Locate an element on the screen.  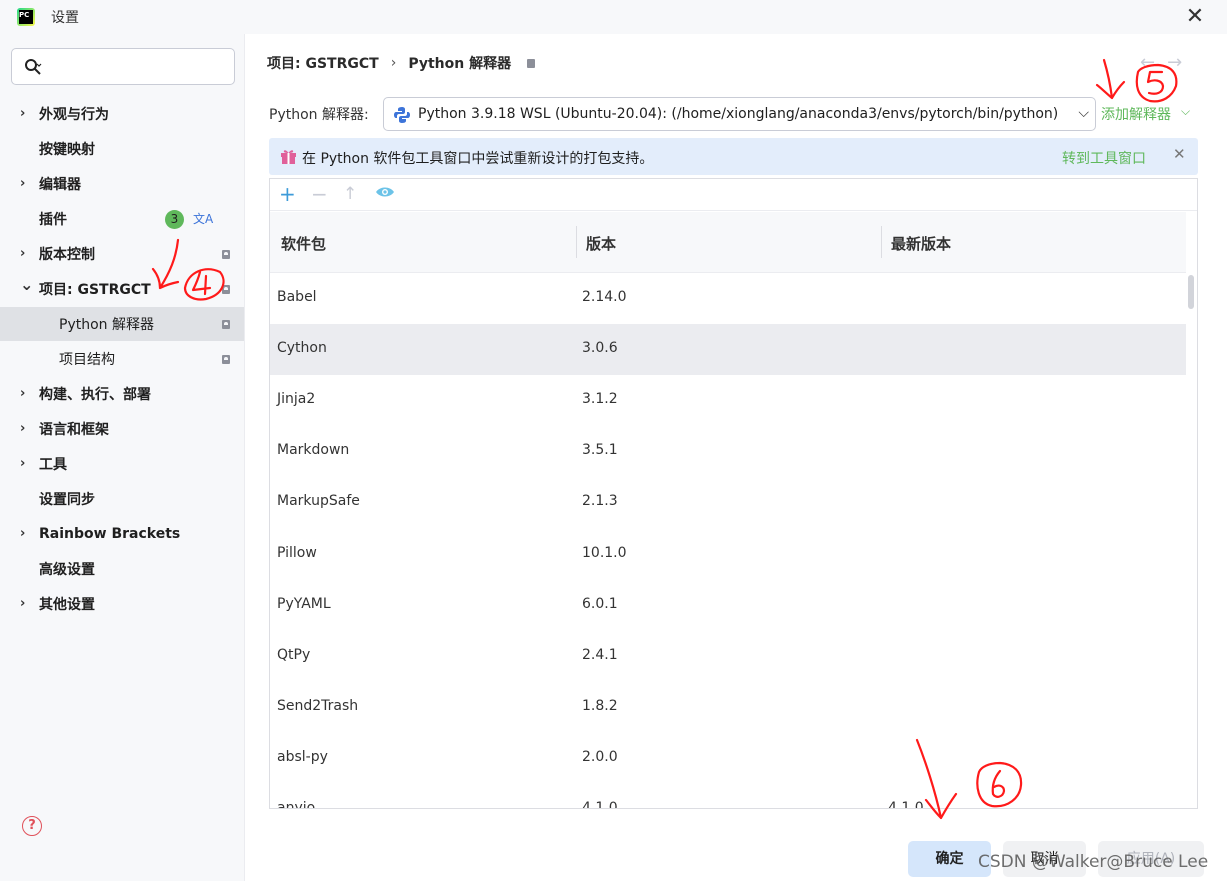
add-package-icon: + is located at coordinates (287, 194).